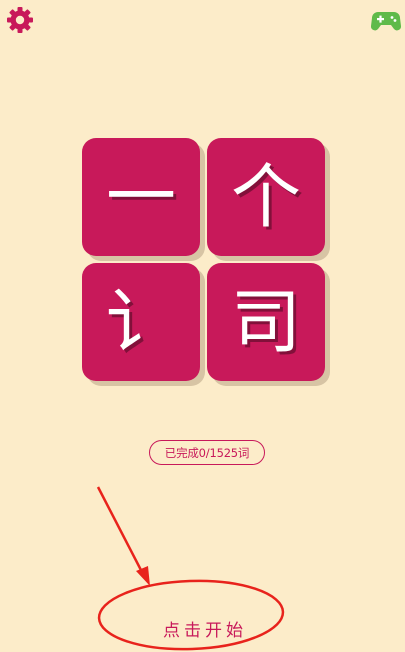 Image resolution: width=405 pixels, height=652 pixels. I want to click on word-tile-2: 个, so click(266, 197).